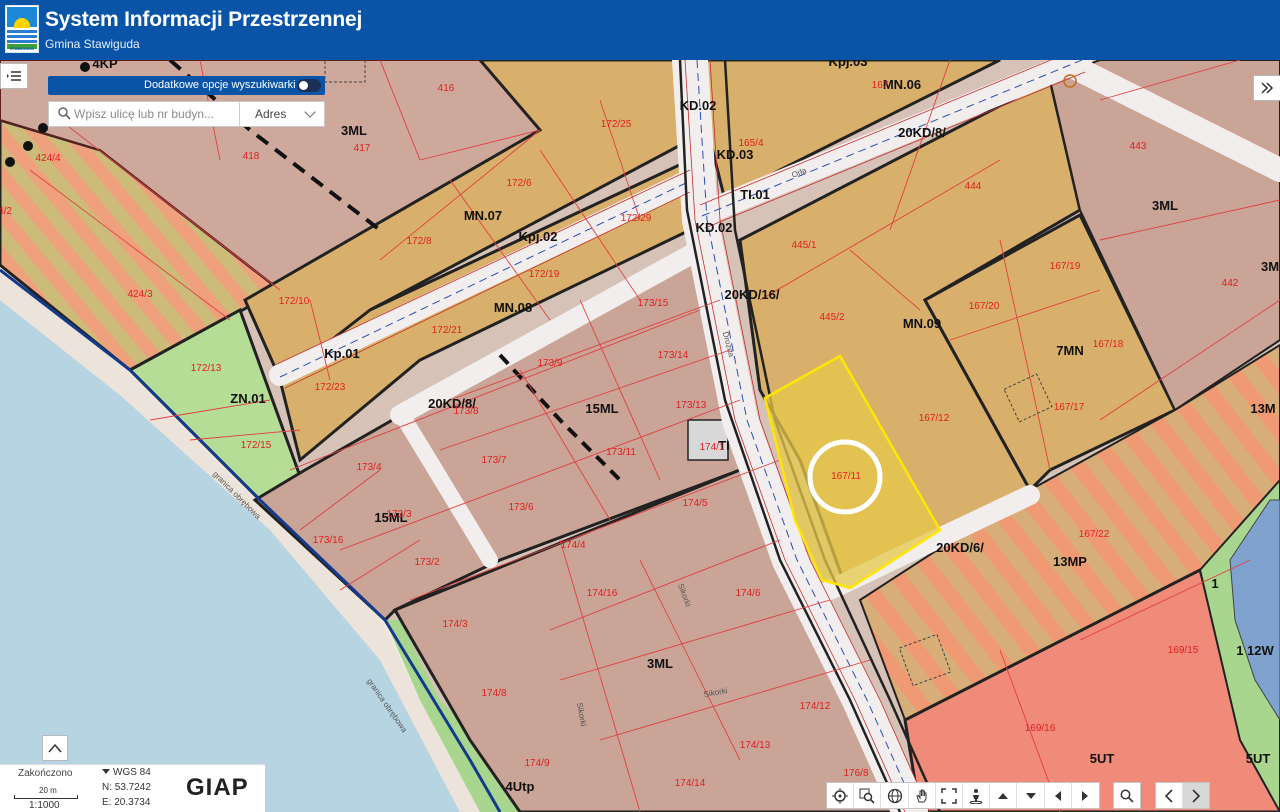  I want to click on parcel-label: 4/2, so click(6, 211).